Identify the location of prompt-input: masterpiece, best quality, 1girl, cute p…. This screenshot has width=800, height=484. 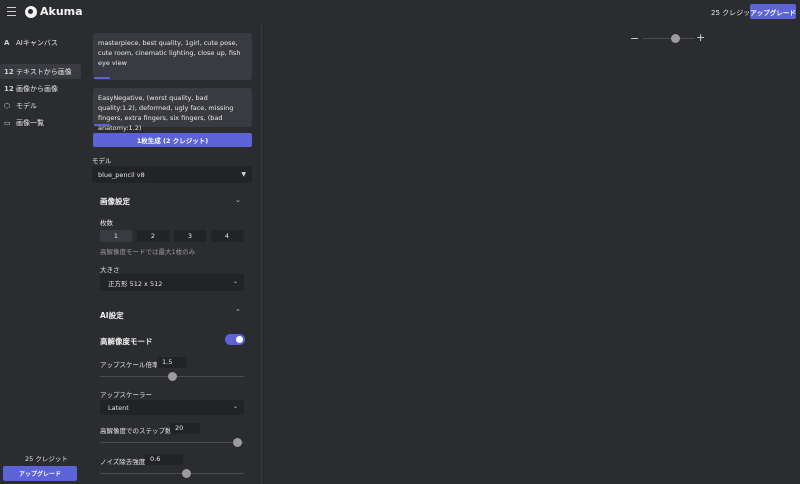
(172, 56).